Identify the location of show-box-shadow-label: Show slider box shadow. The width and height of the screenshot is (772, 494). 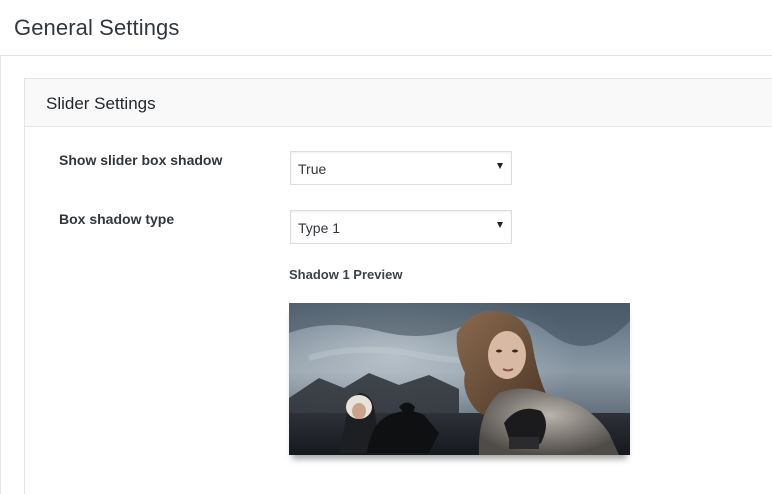
(141, 160).